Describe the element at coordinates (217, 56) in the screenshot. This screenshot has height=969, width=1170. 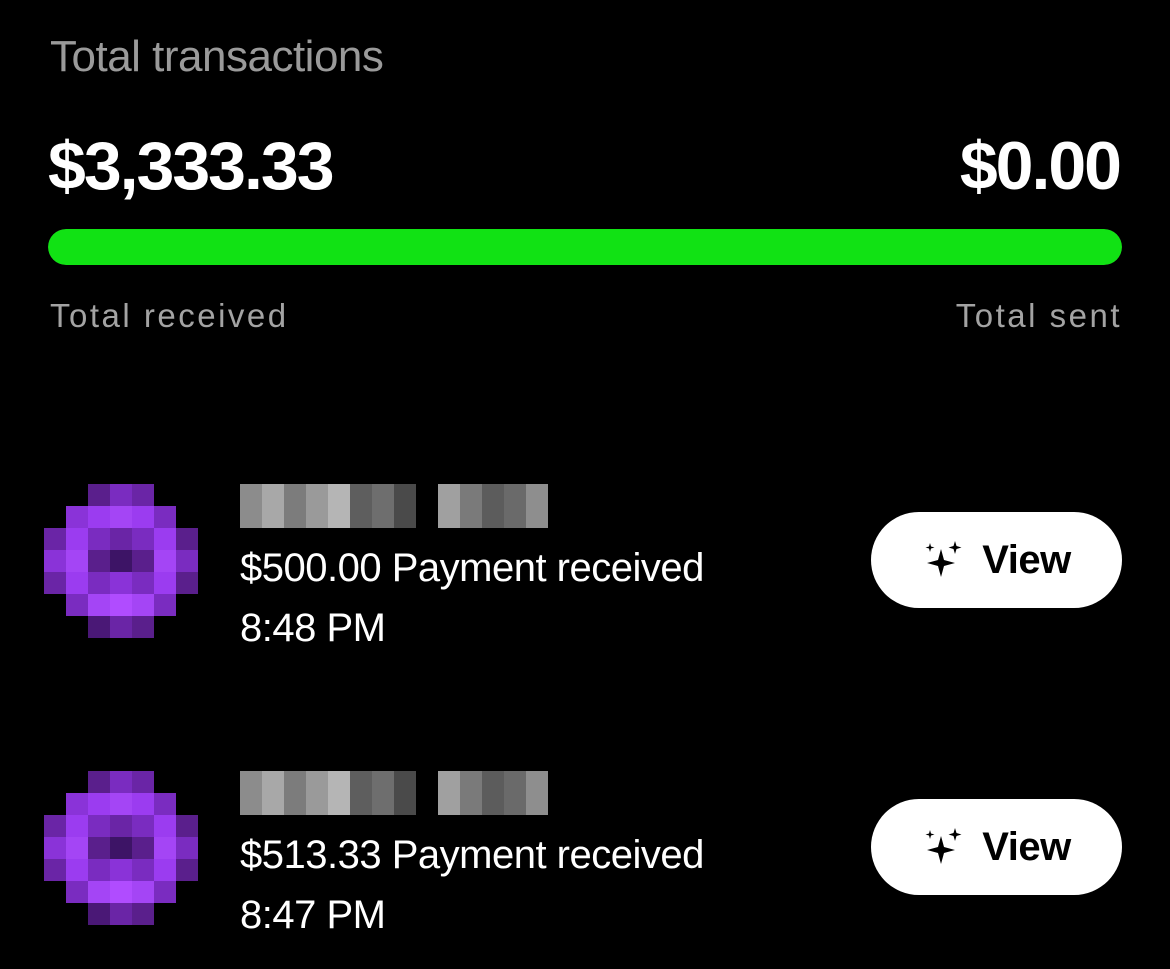
I see `section-title: Total transactions` at that location.